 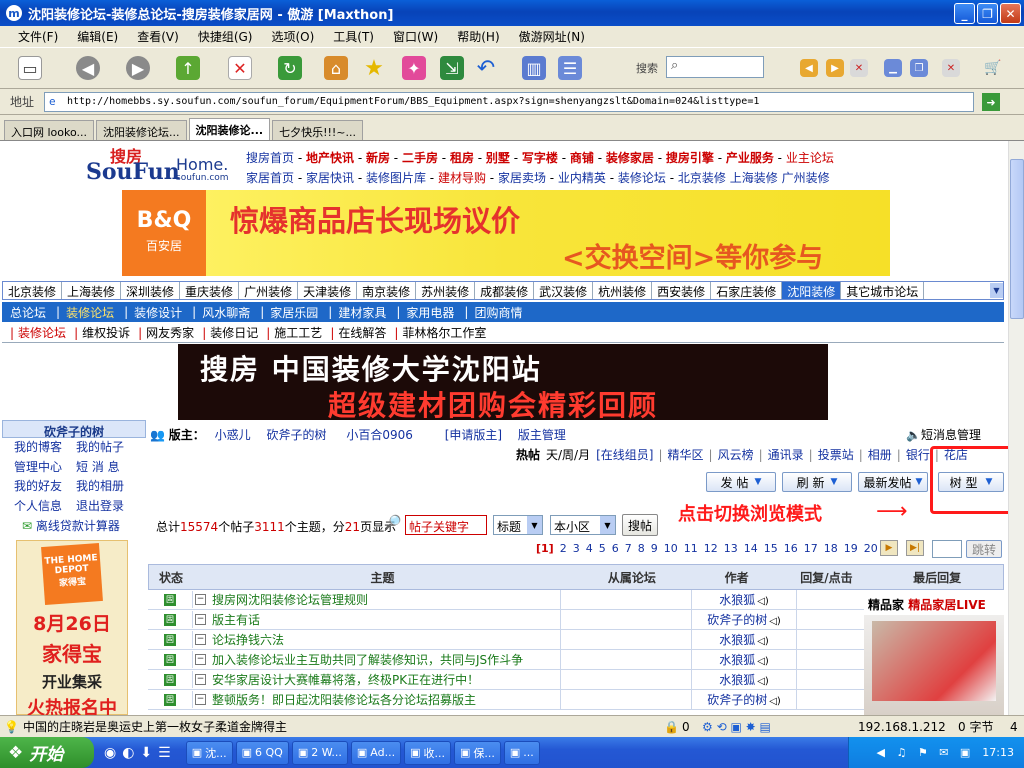 What do you see at coordinates (871, 548) in the screenshot?
I see `page-link-19: 20` at bounding box center [871, 548].